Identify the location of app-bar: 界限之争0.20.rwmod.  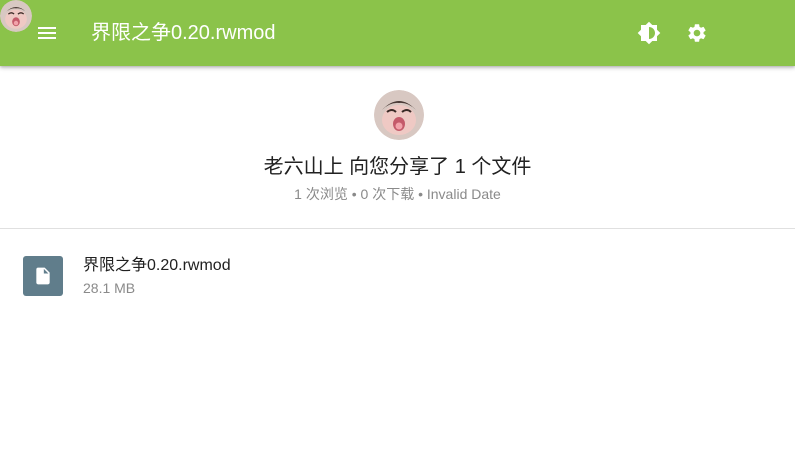
(397, 33).